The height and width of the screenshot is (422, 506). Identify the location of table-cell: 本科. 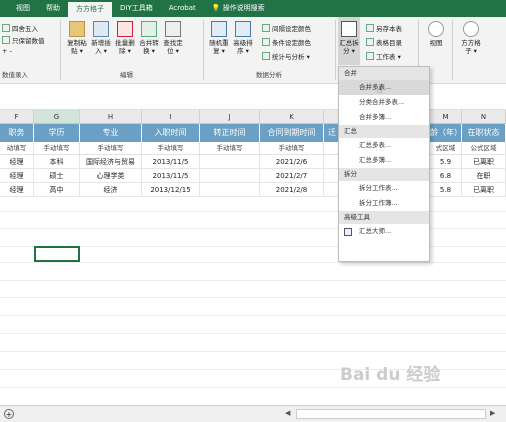
(57, 162).